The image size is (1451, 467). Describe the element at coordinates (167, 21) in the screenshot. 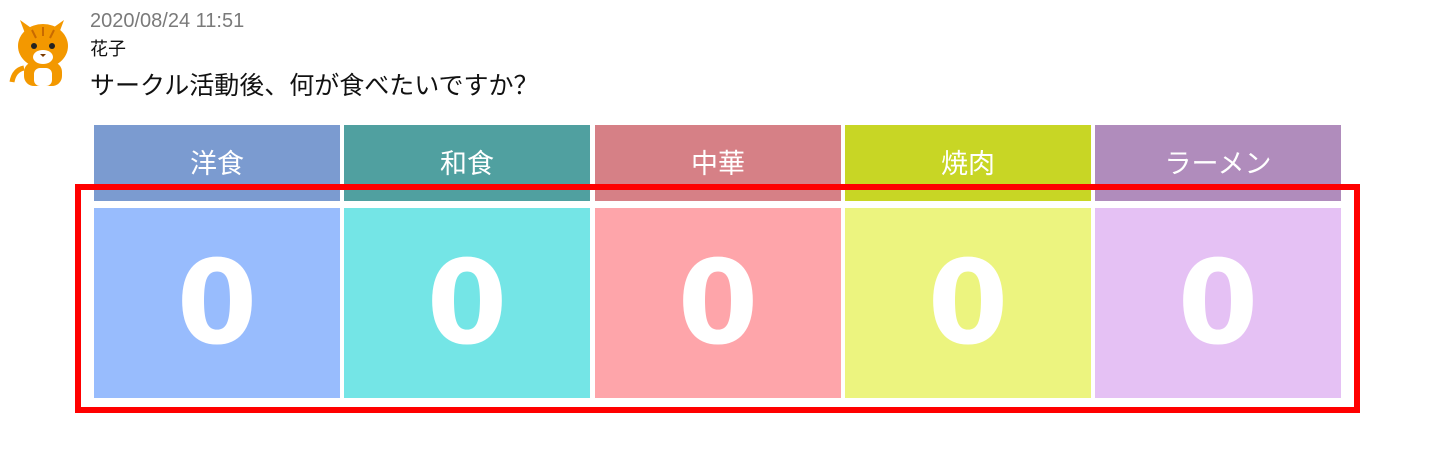

I see `post-timestamp: 2020/08/24 11:51` at that location.